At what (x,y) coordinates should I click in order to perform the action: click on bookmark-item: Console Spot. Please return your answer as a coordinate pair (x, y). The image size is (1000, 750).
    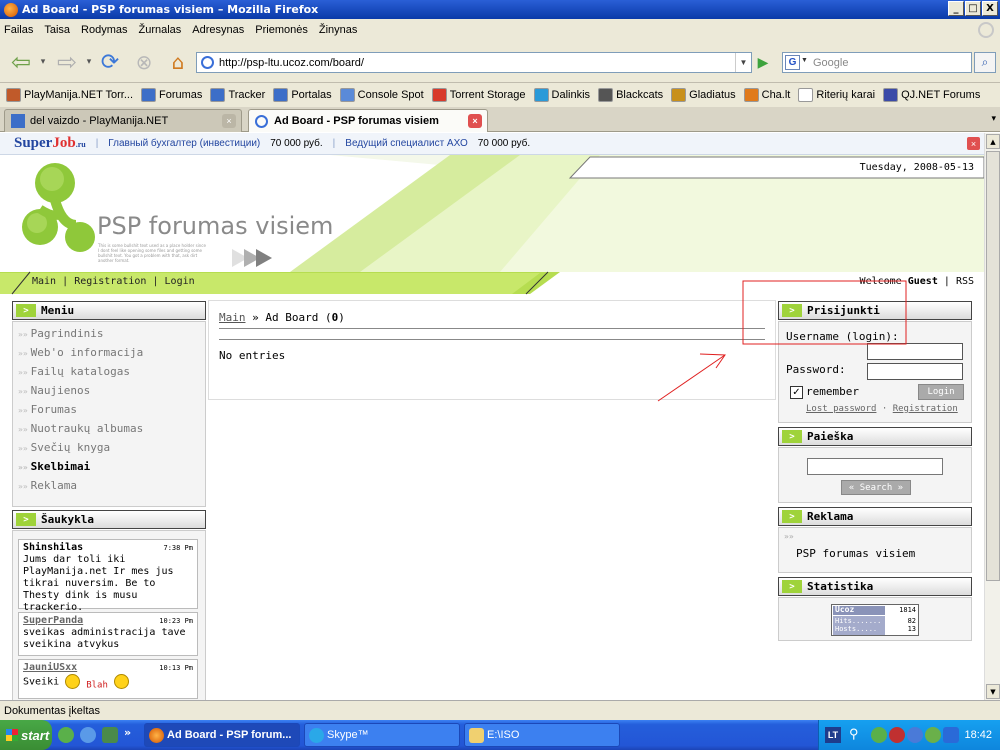
    Looking at the image, I should click on (381, 95).